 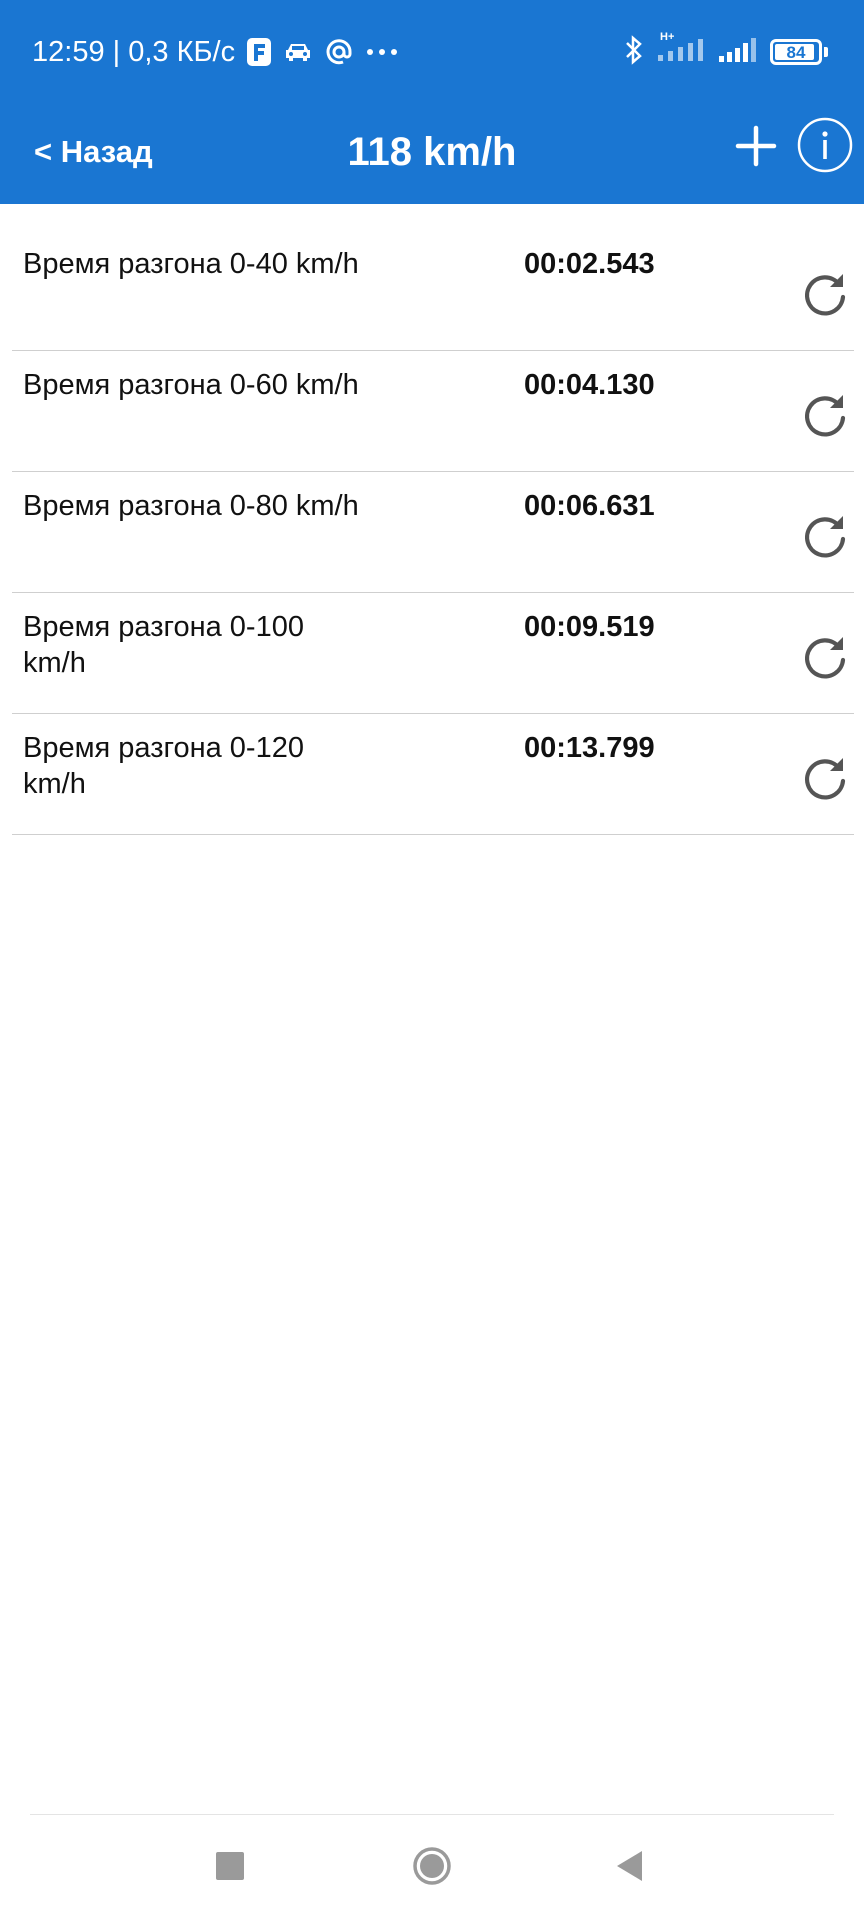 I want to click on result-time: 00:06.631, so click(x=589, y=506).